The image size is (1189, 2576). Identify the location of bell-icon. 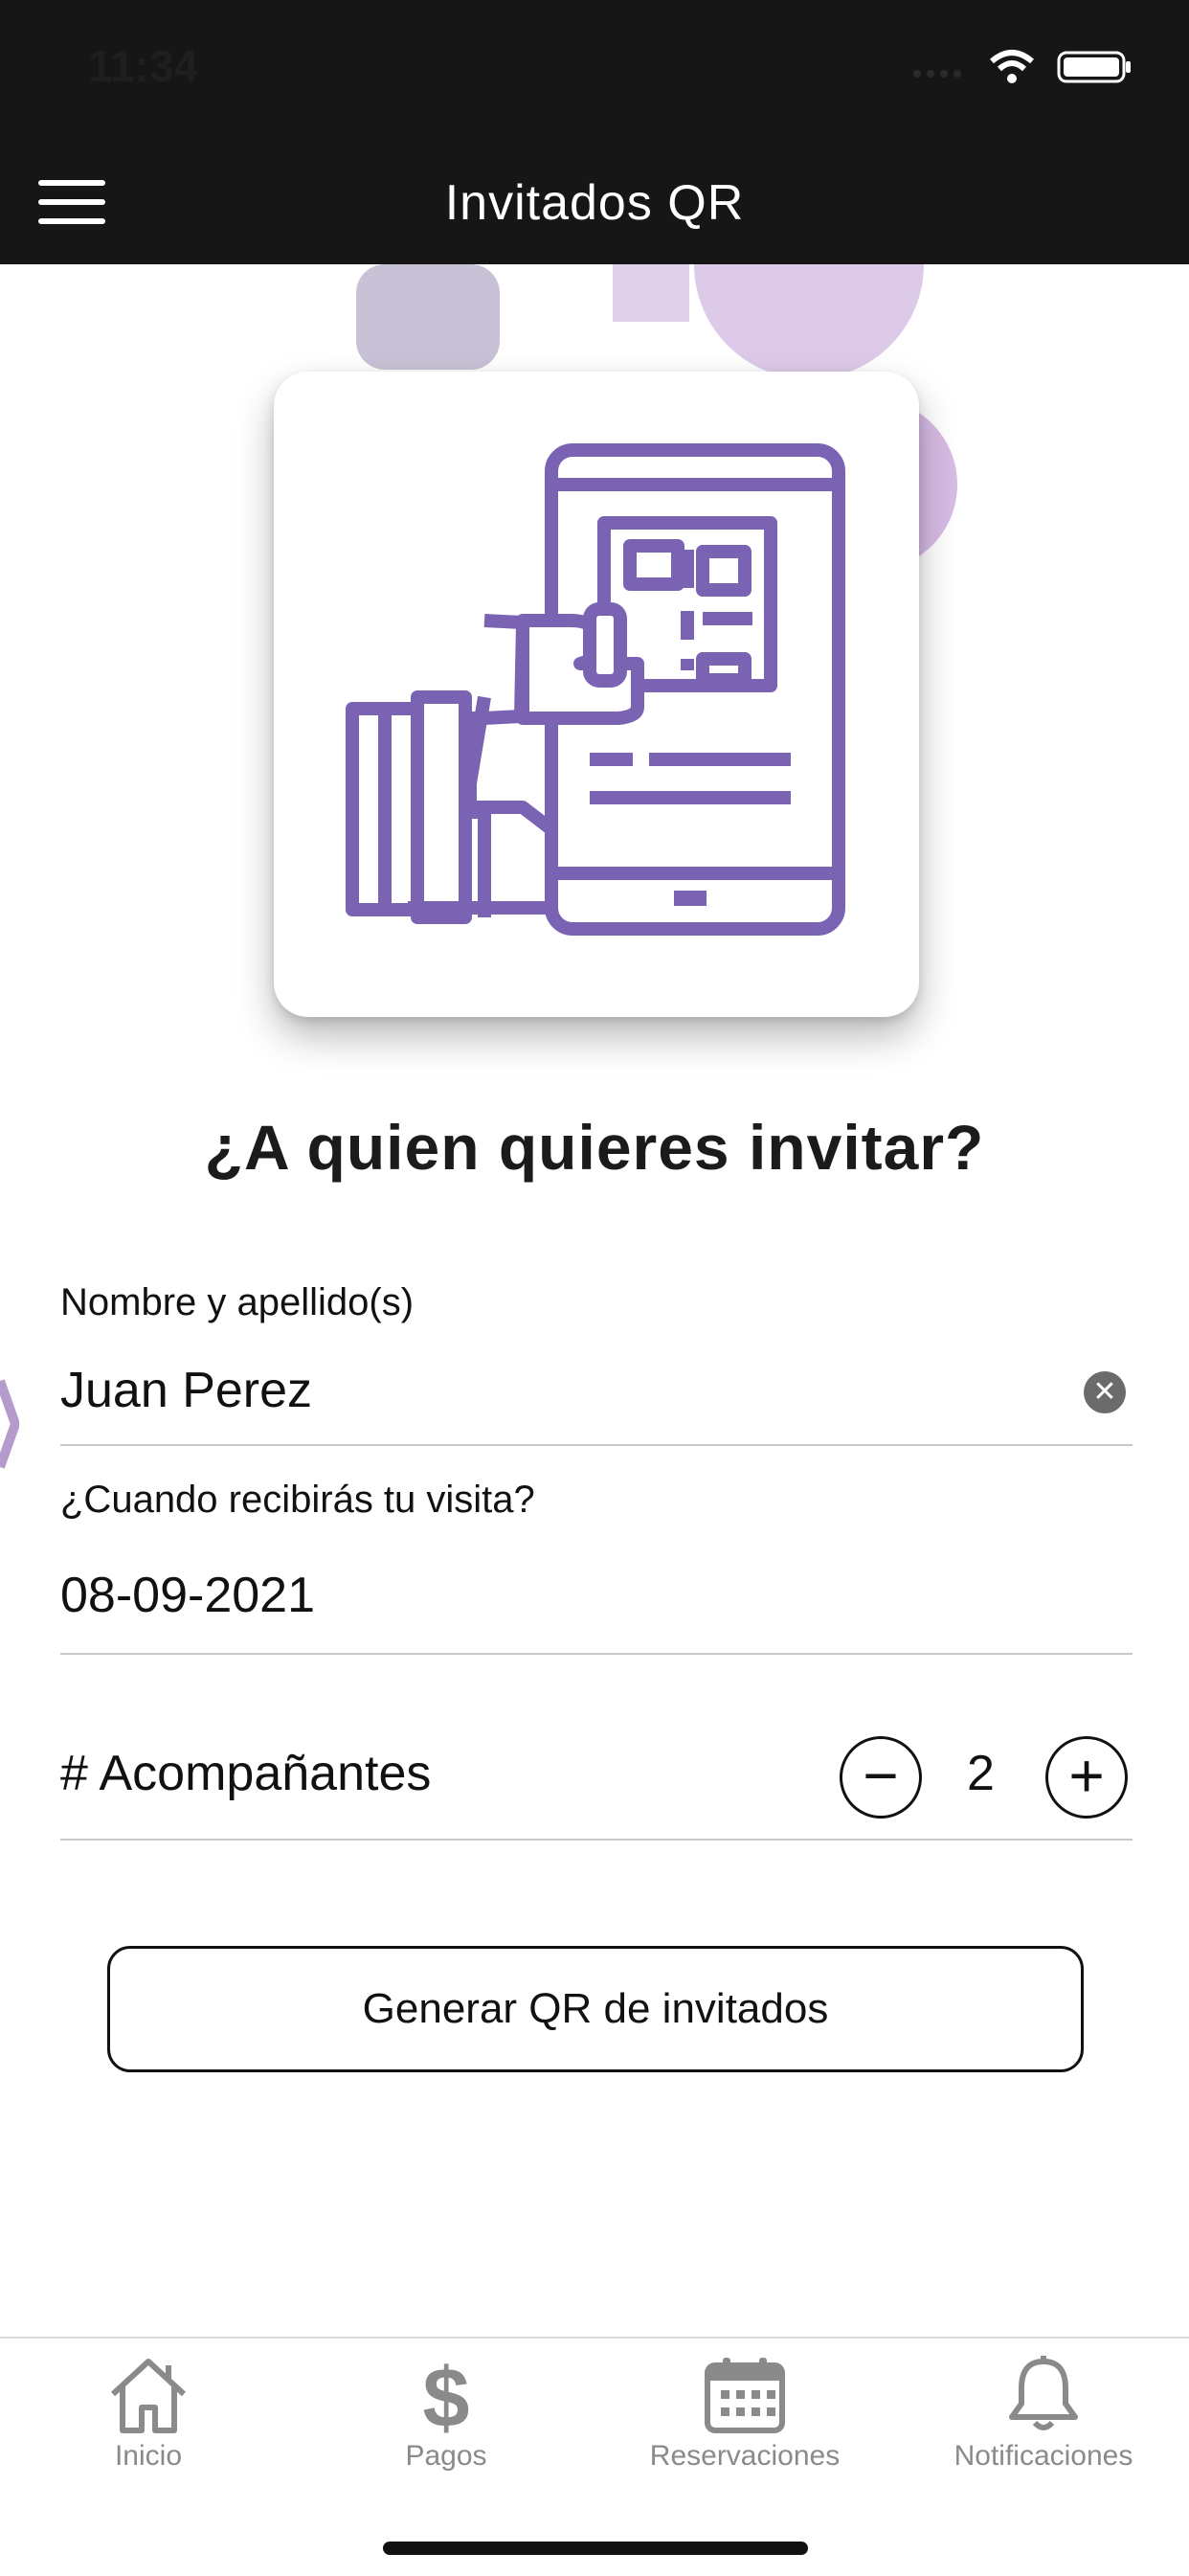
(1043, 2393).